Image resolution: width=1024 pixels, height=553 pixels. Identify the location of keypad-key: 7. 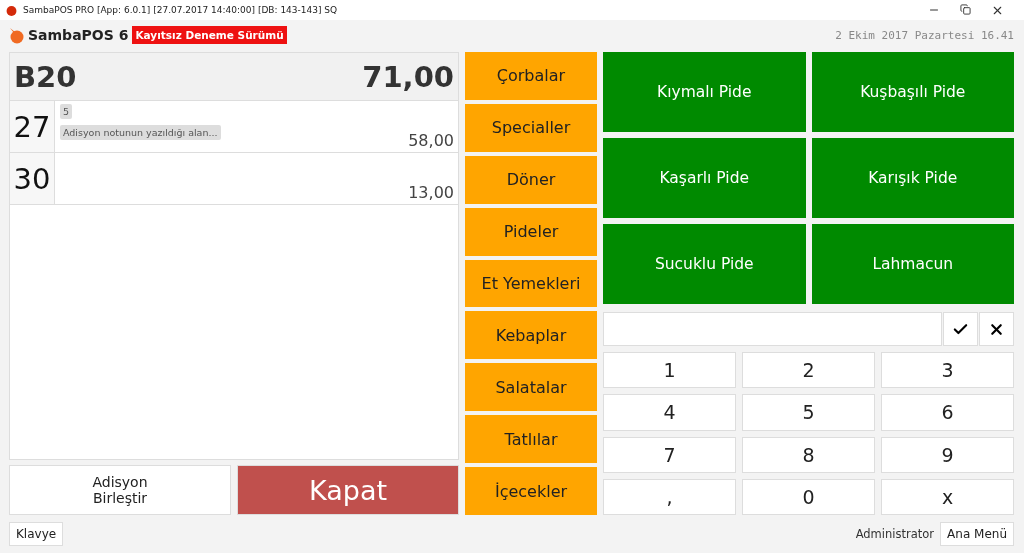
(669, 454).